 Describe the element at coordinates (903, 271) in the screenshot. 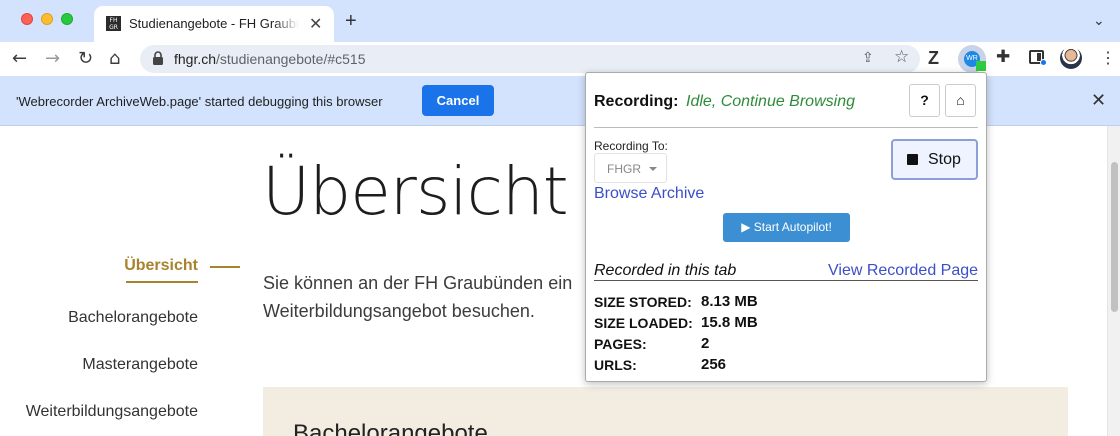

I see `view-recorded-page-link: View Recorded Page` at that location.